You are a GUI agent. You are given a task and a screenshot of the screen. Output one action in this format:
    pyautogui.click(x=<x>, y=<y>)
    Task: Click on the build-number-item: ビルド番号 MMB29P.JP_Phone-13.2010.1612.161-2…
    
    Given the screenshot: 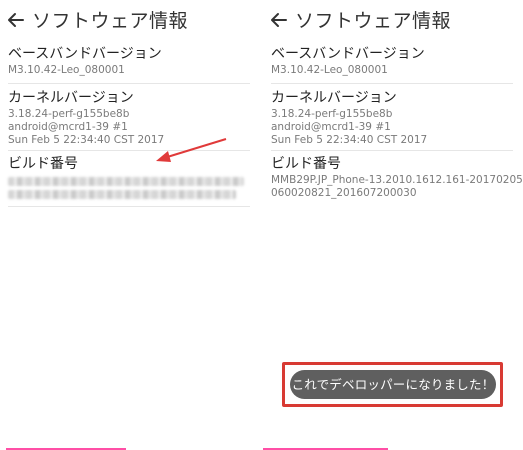 What is the action you would take?
    pyautogui.click(x=393, y=177)
    